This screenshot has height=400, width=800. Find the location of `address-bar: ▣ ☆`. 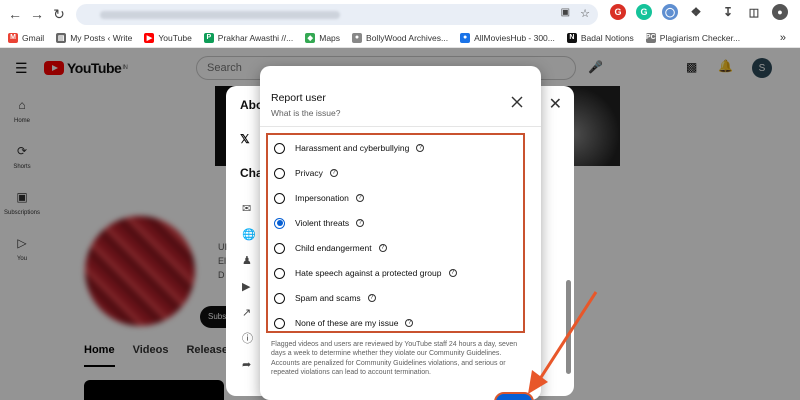

address-bar: ▣ ☆ is located at coordinates (337, 14).